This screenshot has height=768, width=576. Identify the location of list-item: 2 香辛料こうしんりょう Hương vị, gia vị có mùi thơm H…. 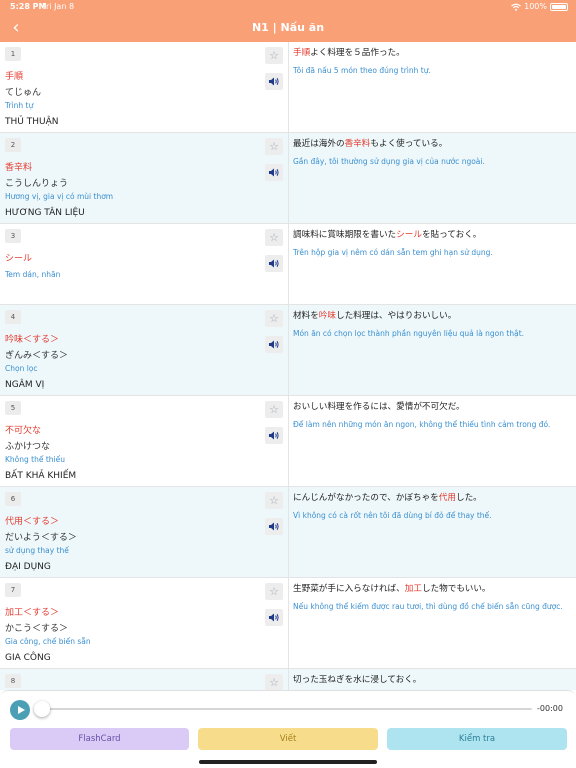
(288, 178).